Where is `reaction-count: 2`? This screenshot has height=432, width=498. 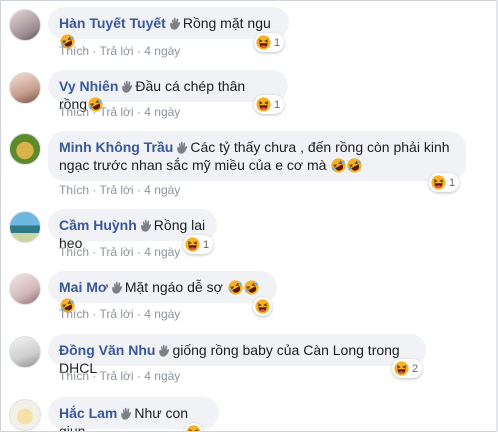
reaction-count: 2 is located at coordinates (407, 368).